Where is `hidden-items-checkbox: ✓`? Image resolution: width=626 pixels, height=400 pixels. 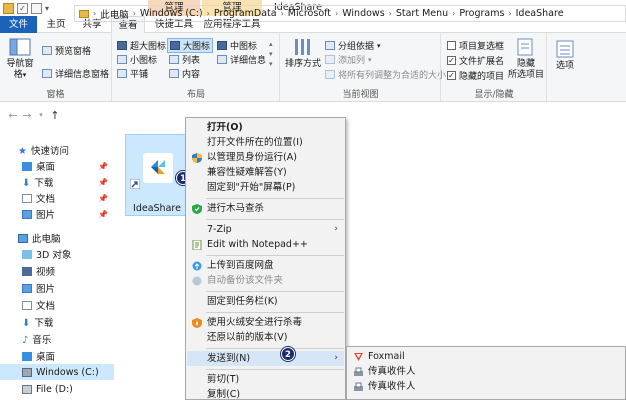
hidden-items-checkbox: ✓ is located at coordinates (451, 75).